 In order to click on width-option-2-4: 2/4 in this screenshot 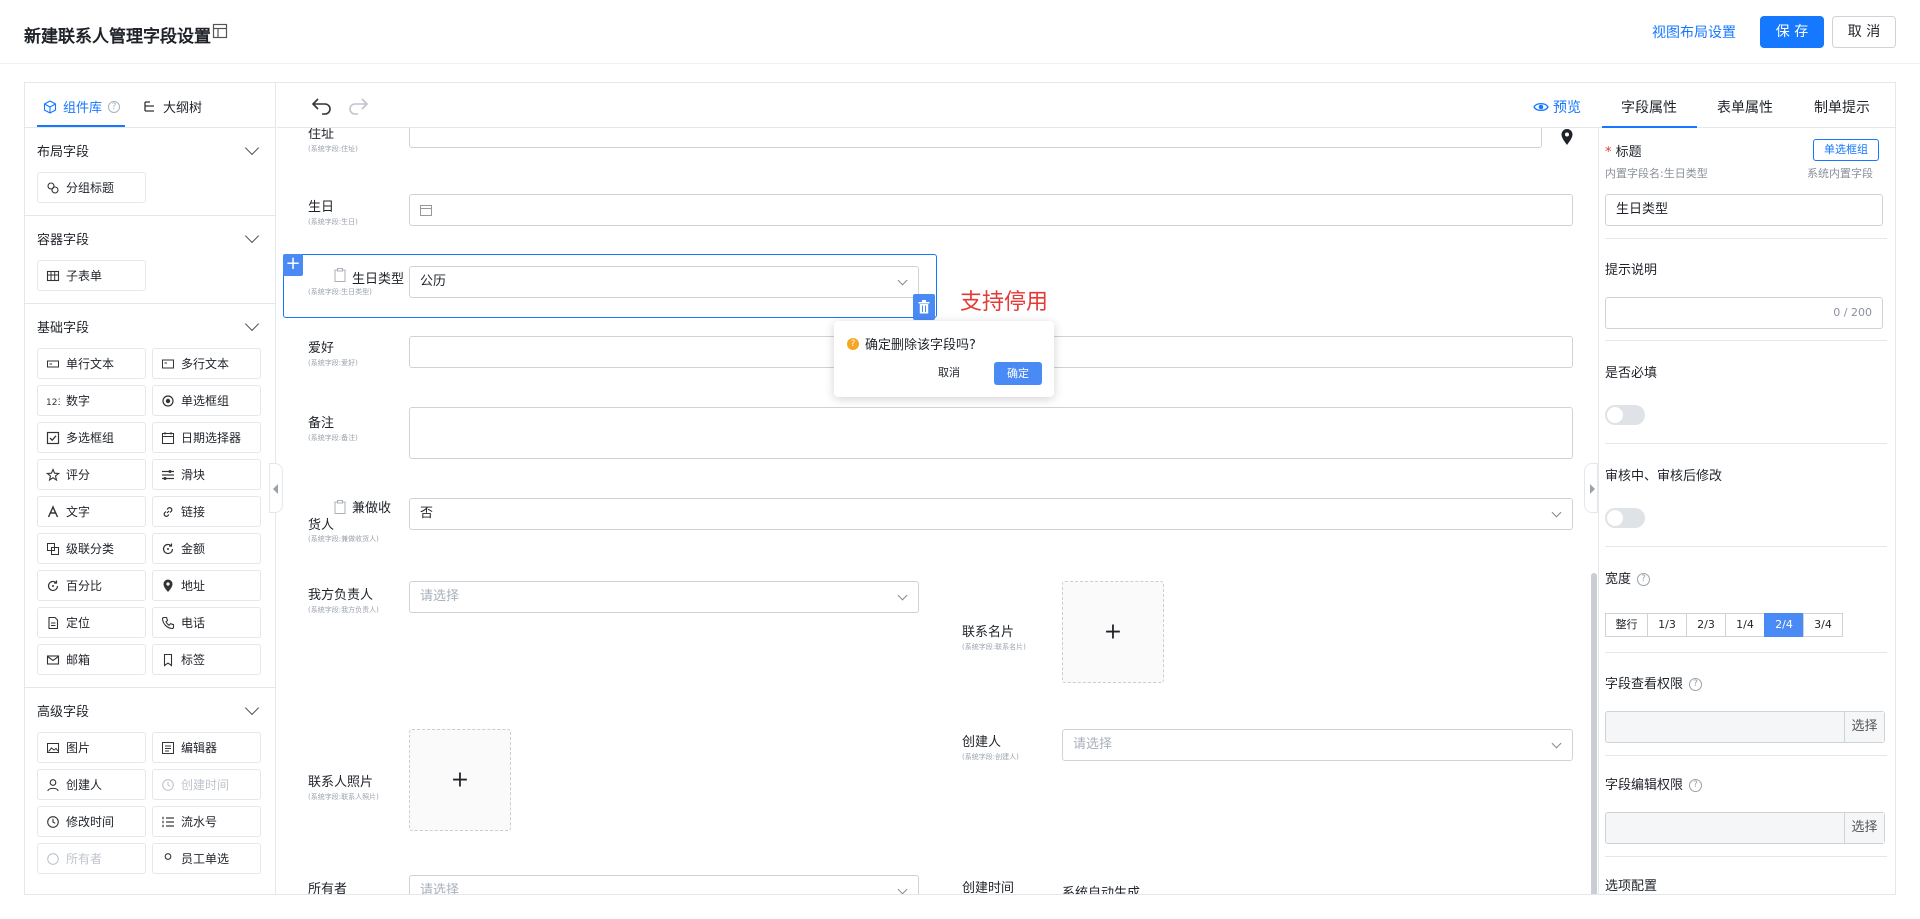, I will do `click(1784, 625)`.